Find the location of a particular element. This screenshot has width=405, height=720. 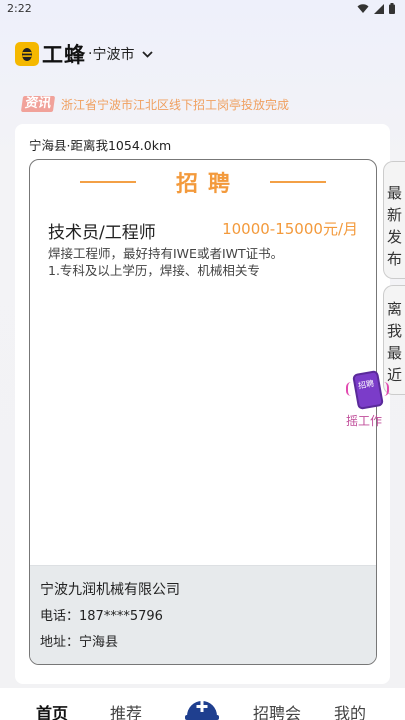

shake-job-button: 招聘 摇工作 is located at coordinates (369, 400).